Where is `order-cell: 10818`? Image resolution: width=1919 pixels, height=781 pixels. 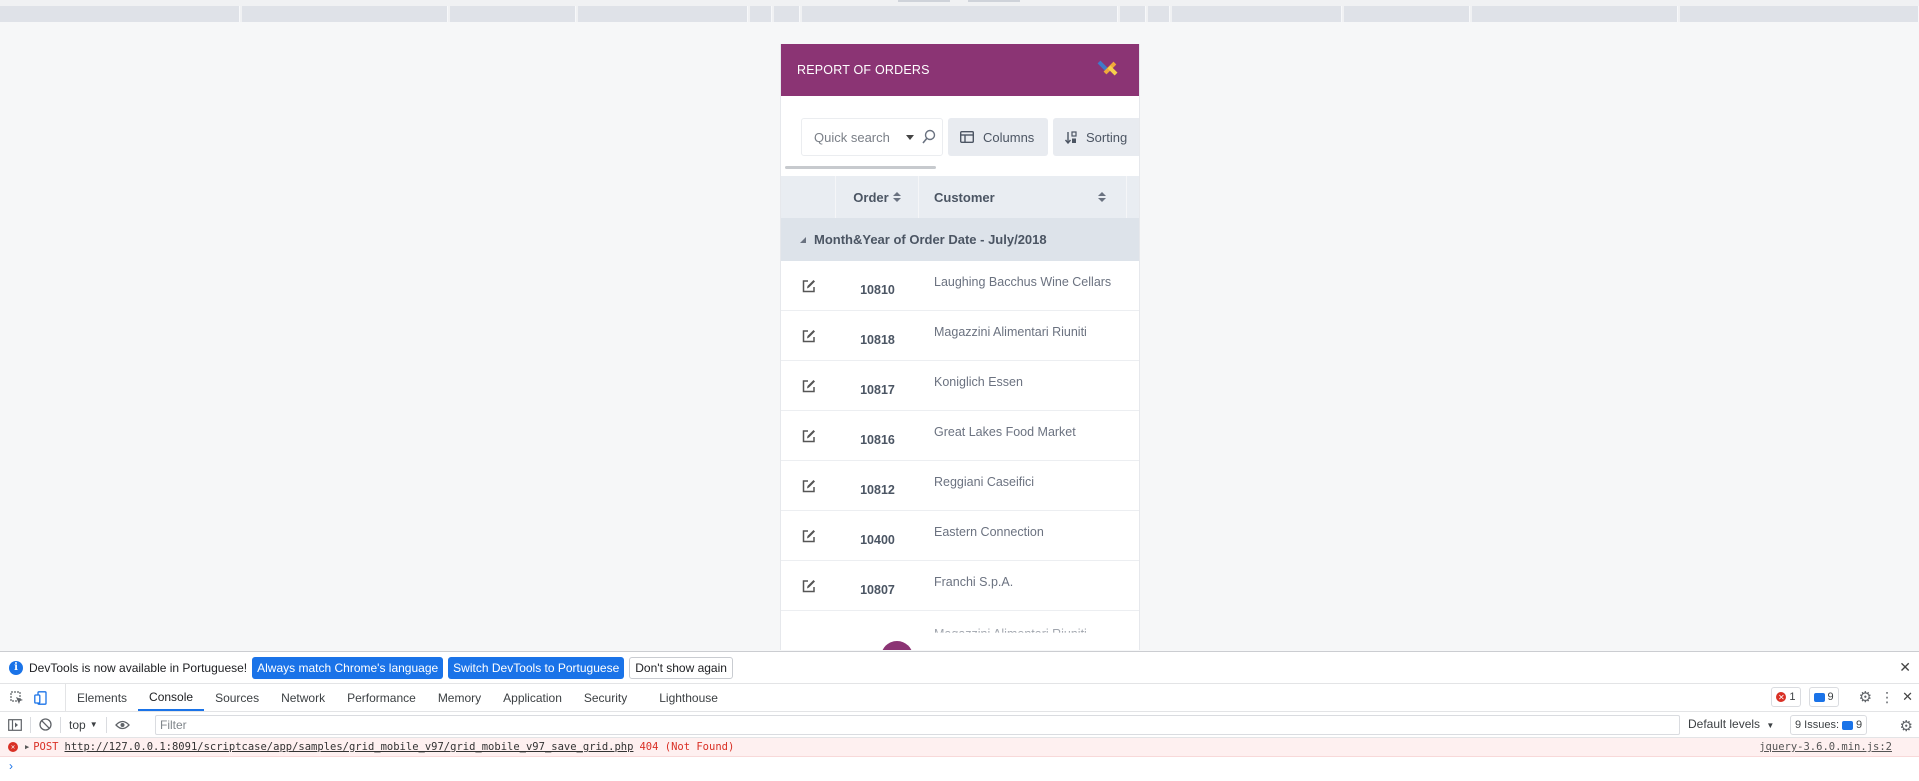 order-cell: 10818 is located at coordinates (877, 339).